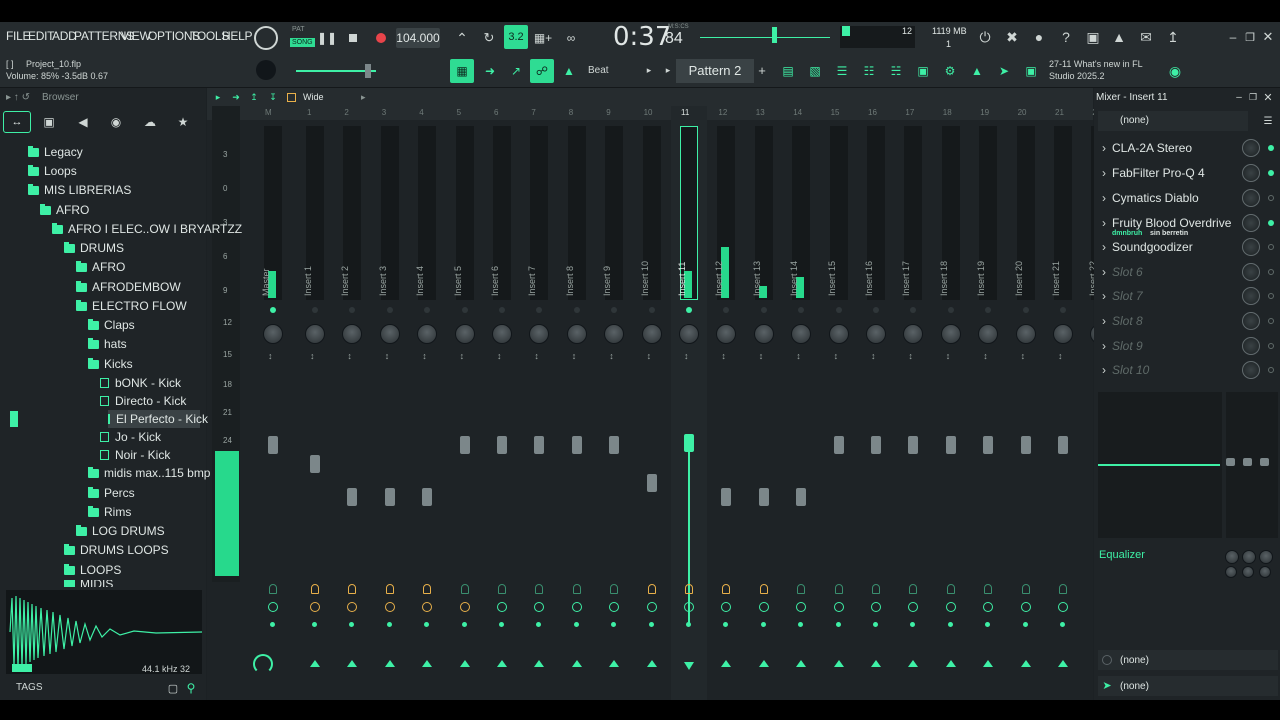 This screenshot has width=1280, height=720. Describe the element at coordinates (1134, 686) in the screenshot. I see `output-value: (none)` at that location.